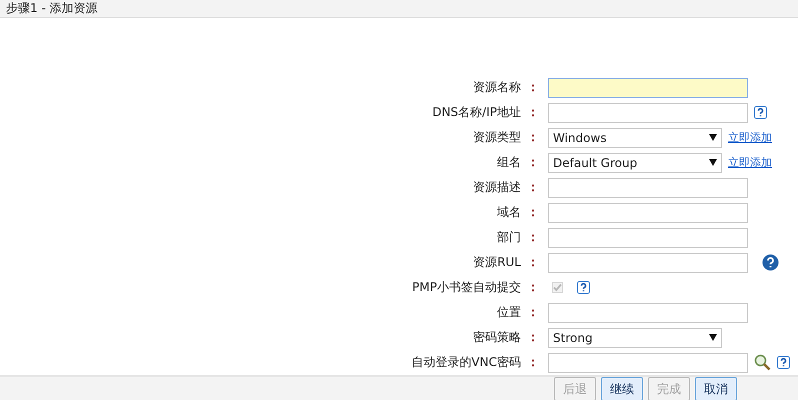 The width and height of the screenshot is (798, 400). Describe the element at coordinates (762, 362) in the screenshot. I see `search-icon` at that location.